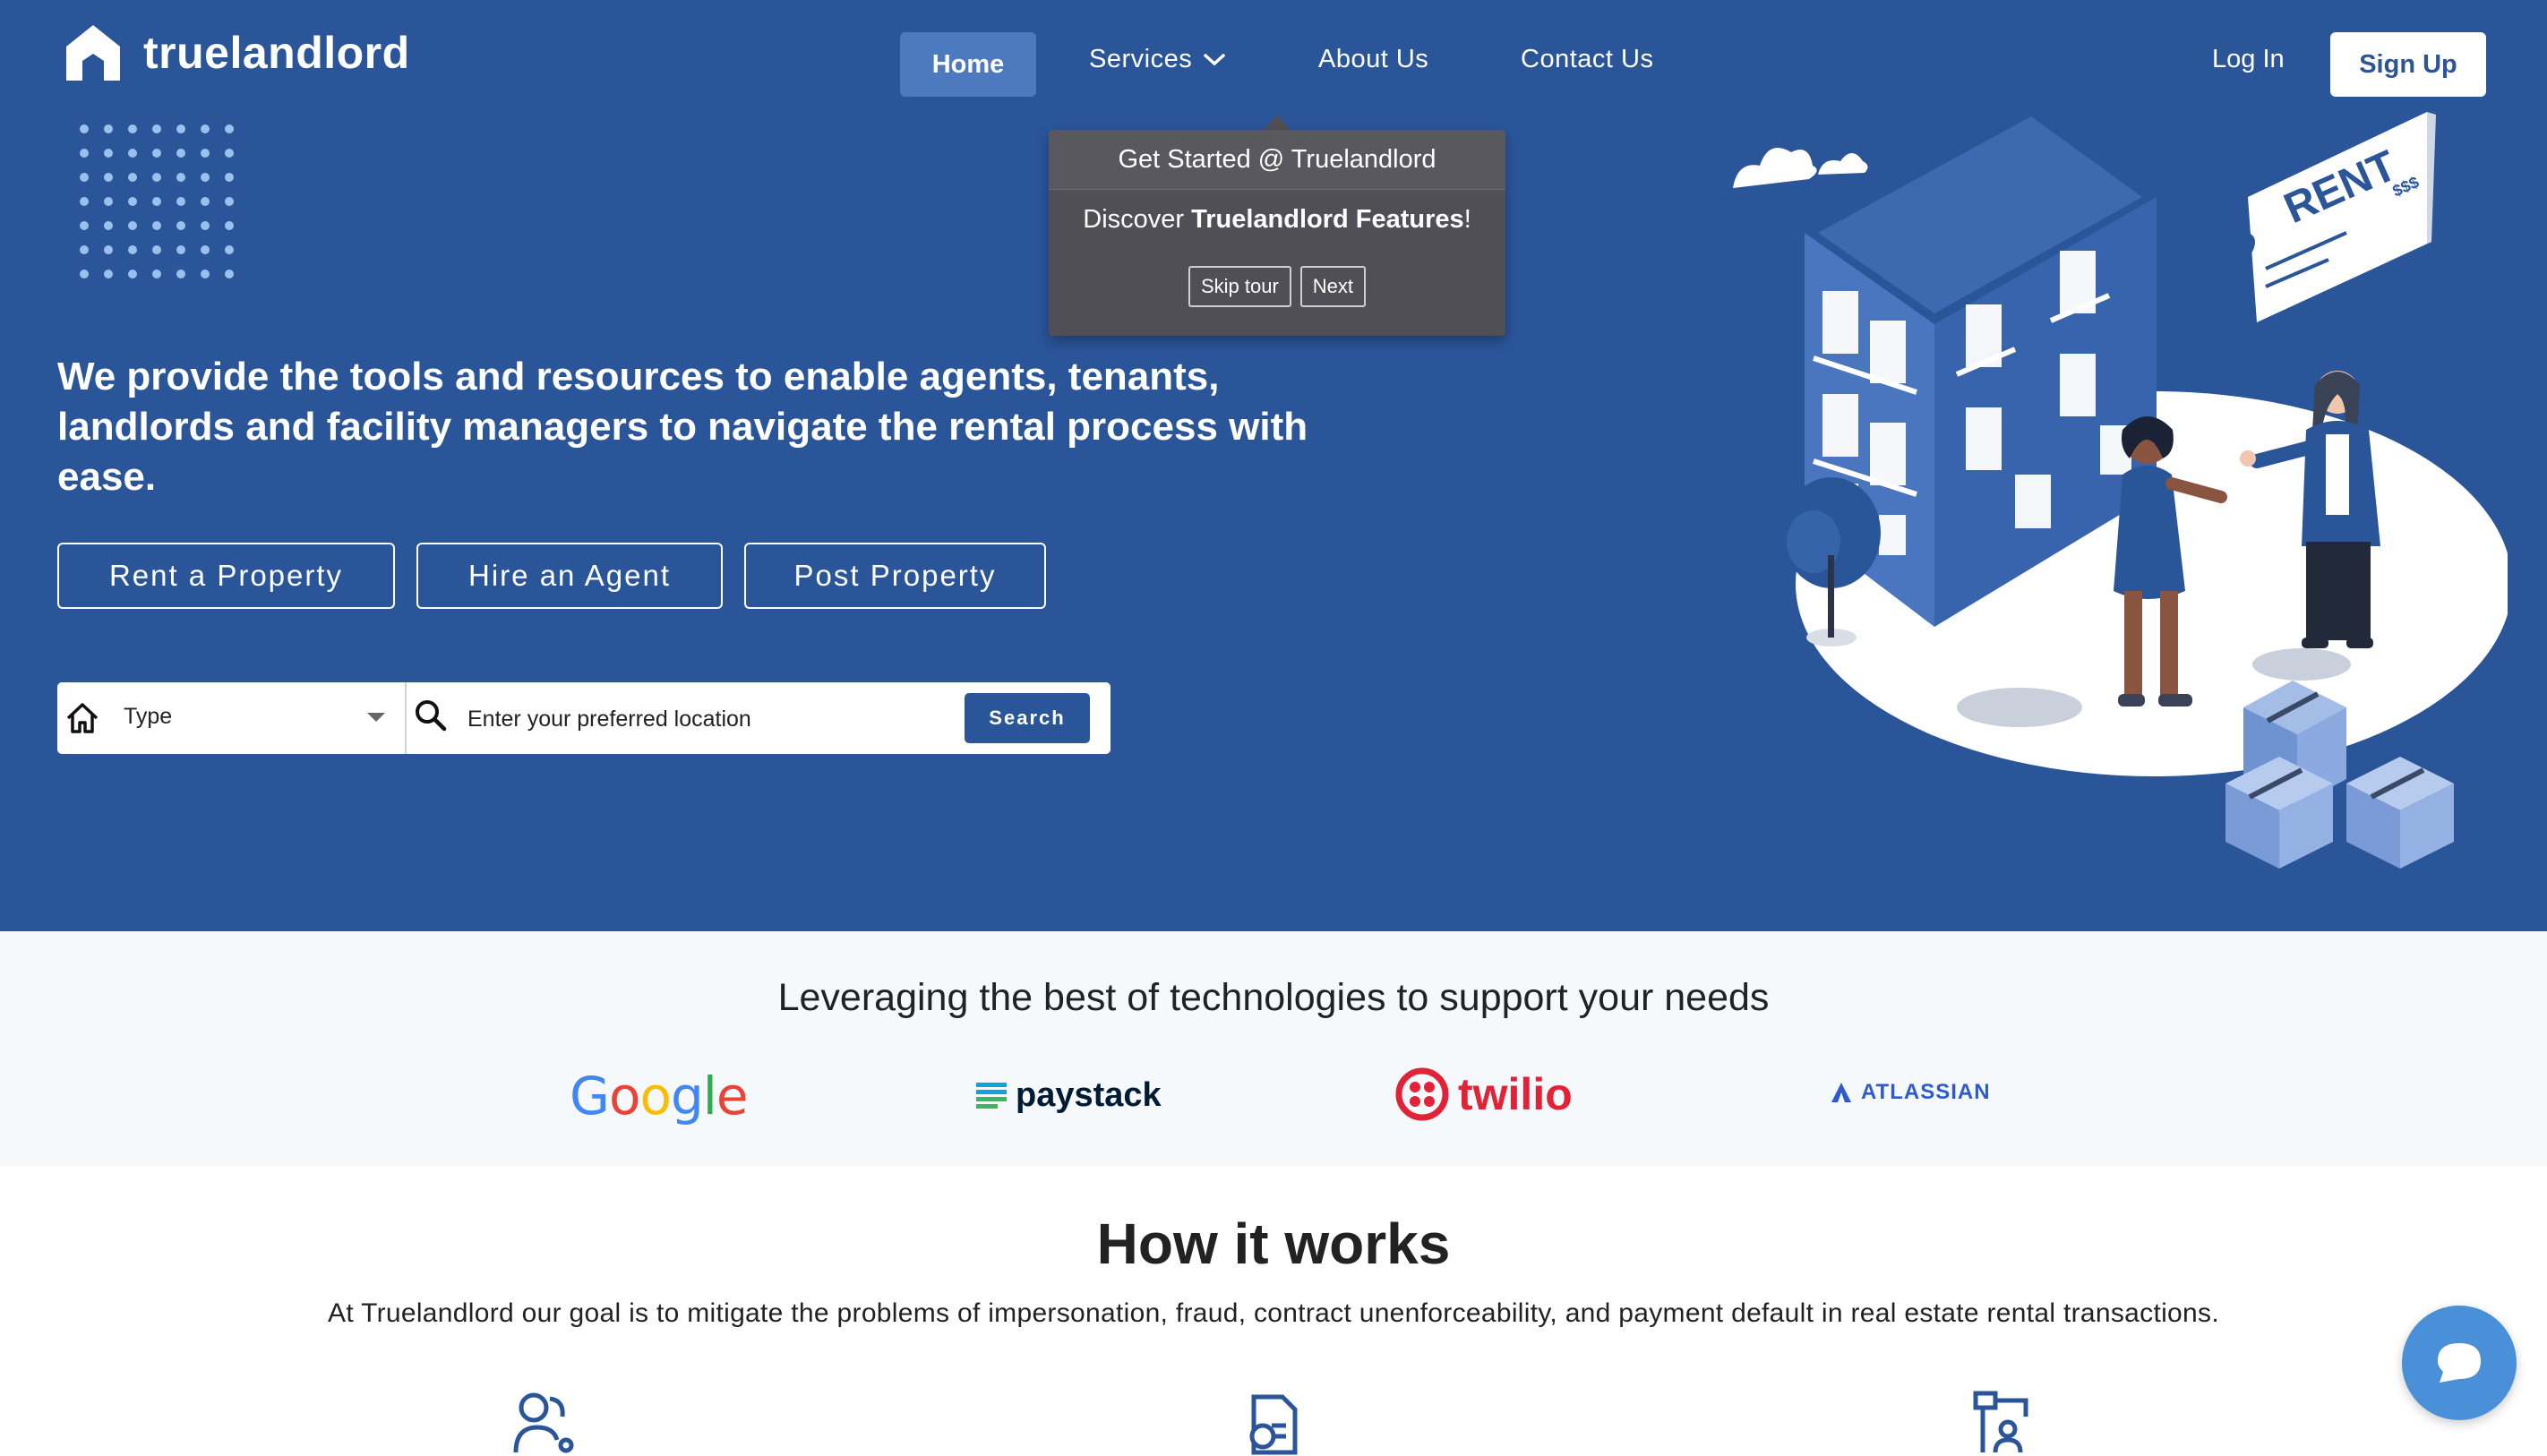 The width and height of the screenshot is (2547, 1456). I want to click on atlassian-wordmark: ATLASSIAN, so click(1926, 1092).